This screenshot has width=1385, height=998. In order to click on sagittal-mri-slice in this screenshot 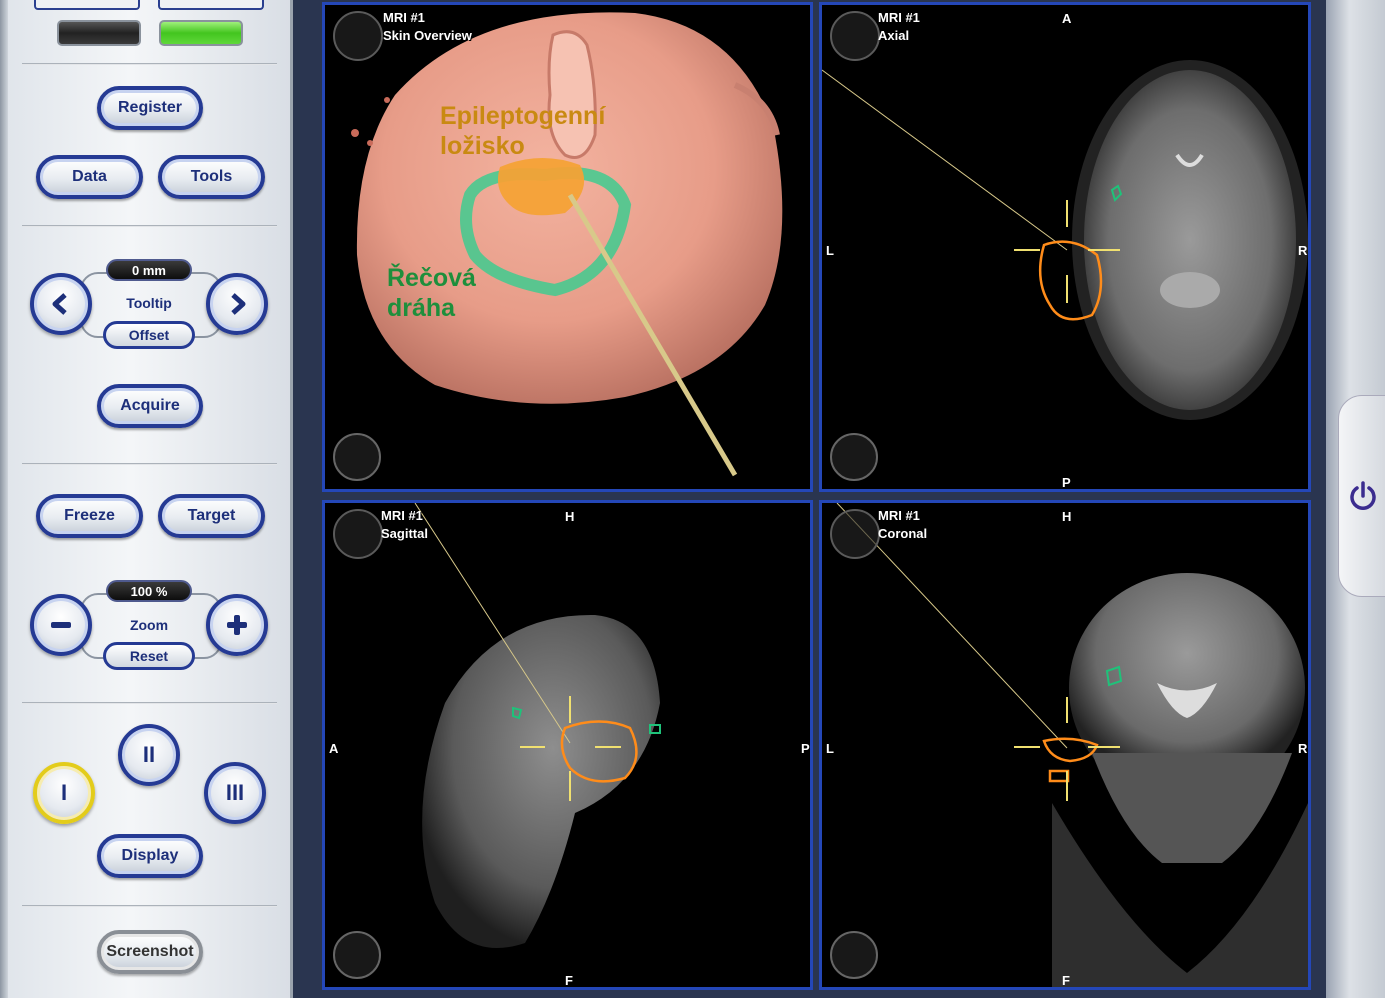, I will do `click(537, 725)`.